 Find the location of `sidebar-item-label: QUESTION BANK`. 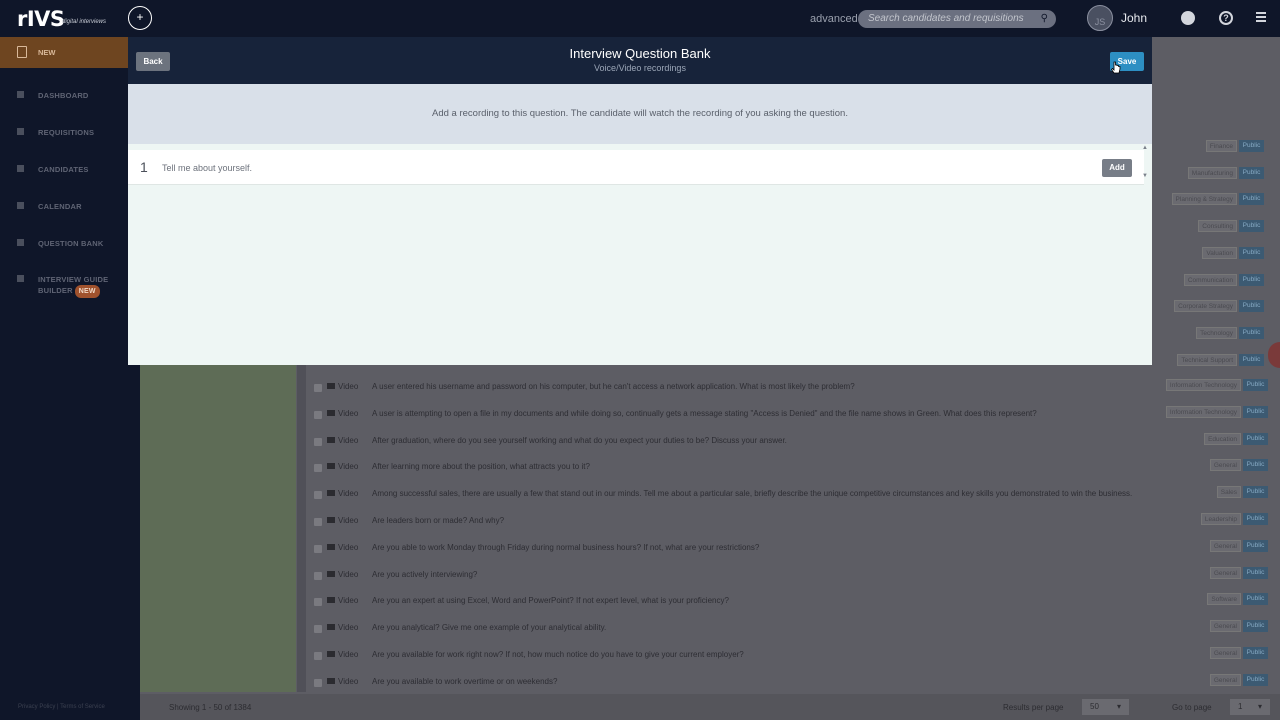

sidebar-item-label: QUESTION BANK is located at coordinates (71, 243).